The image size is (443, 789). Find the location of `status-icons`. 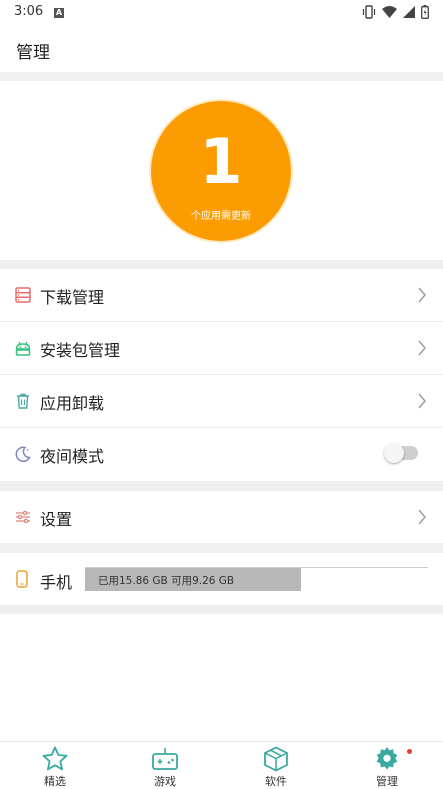

status-icons is located at coordinates (395, 12).